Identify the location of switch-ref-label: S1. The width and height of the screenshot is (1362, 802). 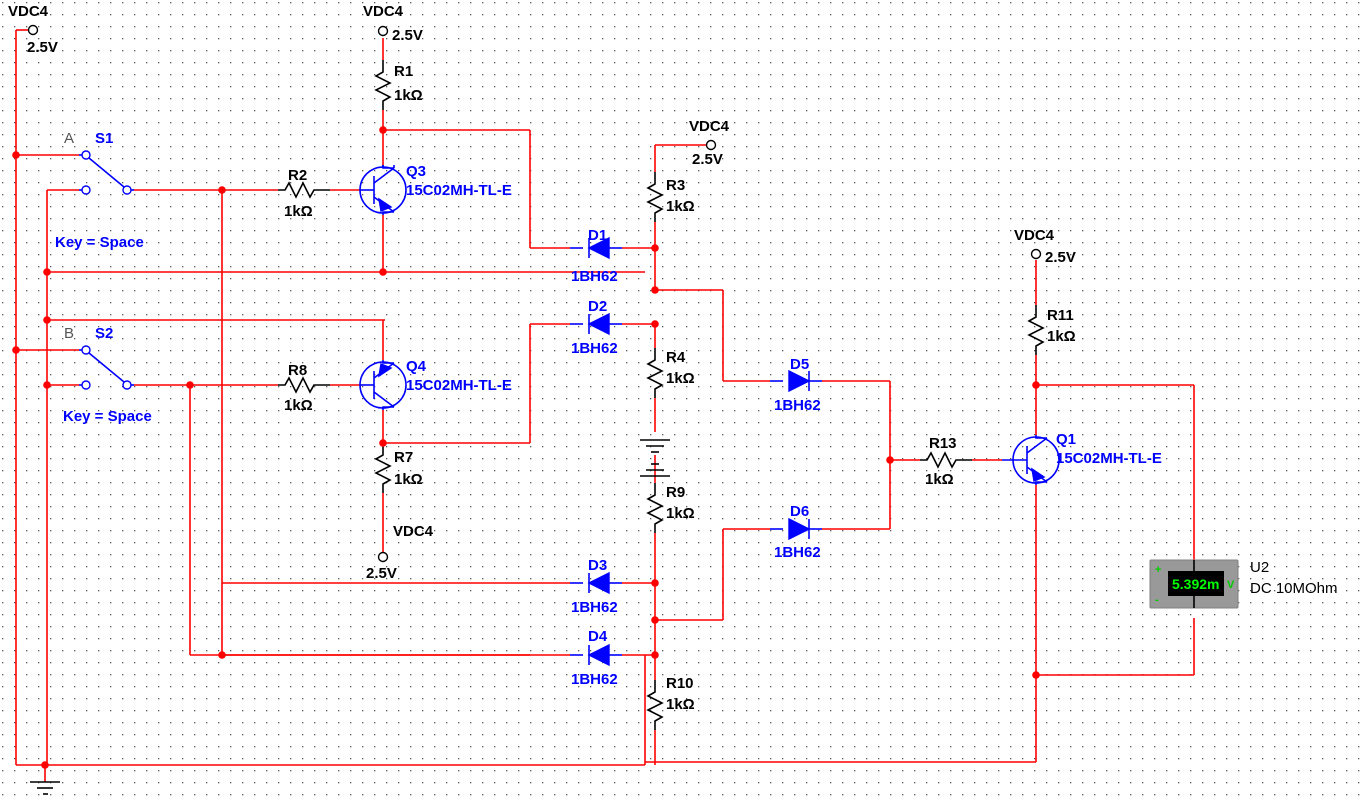
(104, 138).